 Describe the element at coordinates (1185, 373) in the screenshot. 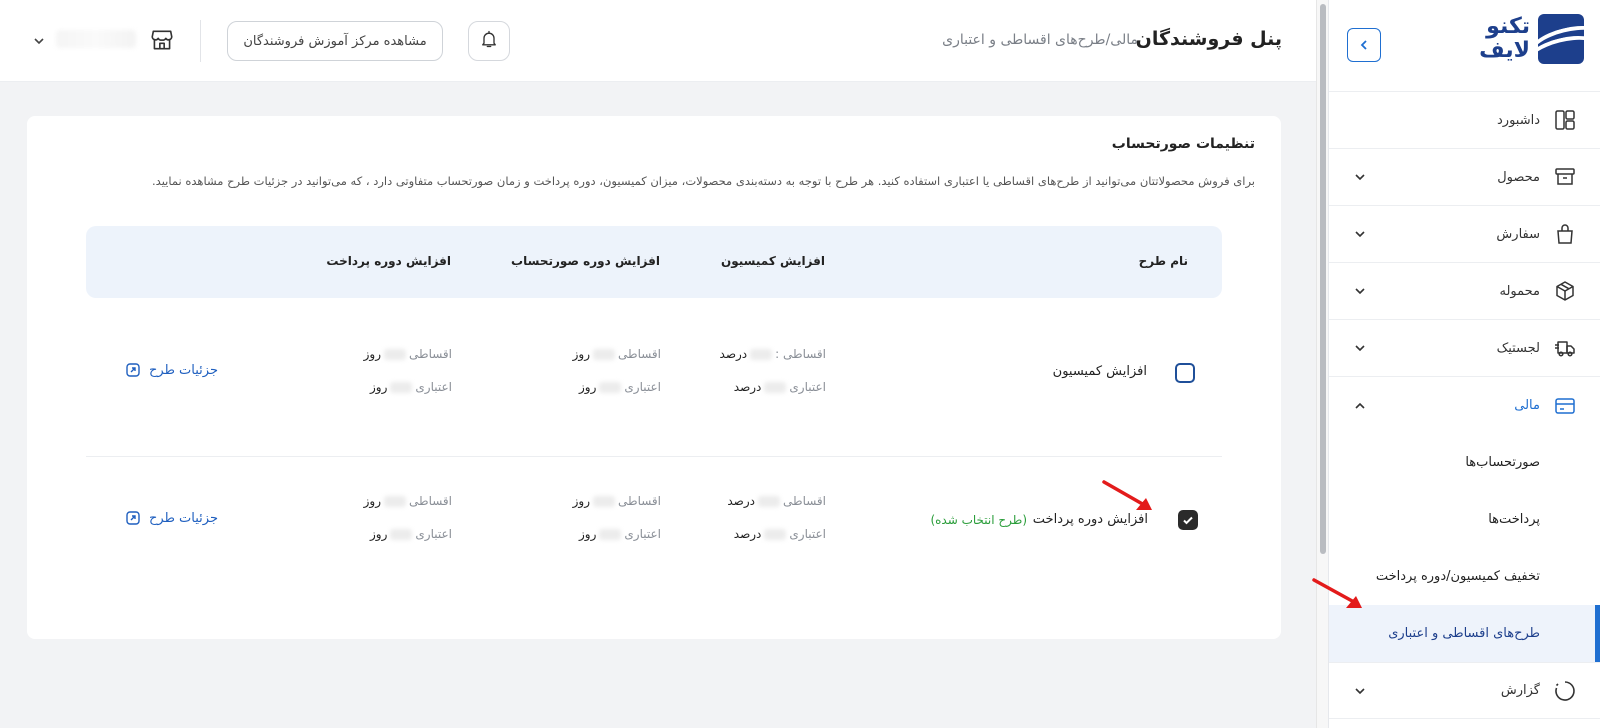

I see `plan-select-checkbox` at that location.